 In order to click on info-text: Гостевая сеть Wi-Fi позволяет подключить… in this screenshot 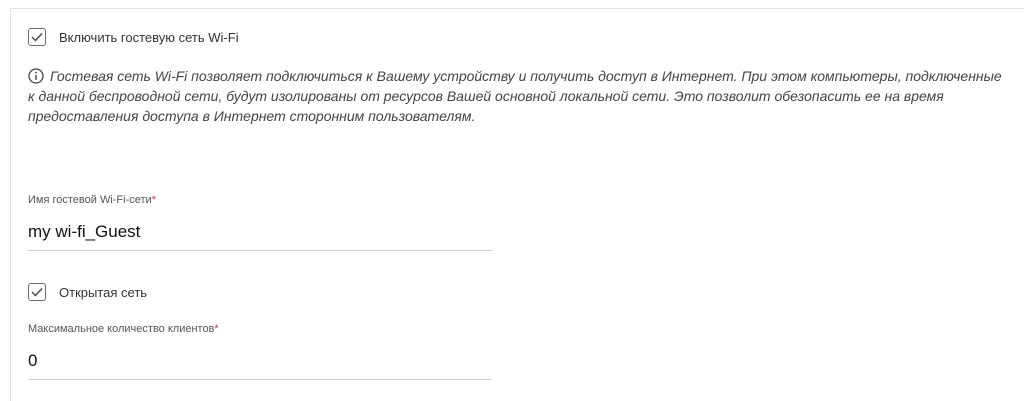, I will do `click(515, 96)`.